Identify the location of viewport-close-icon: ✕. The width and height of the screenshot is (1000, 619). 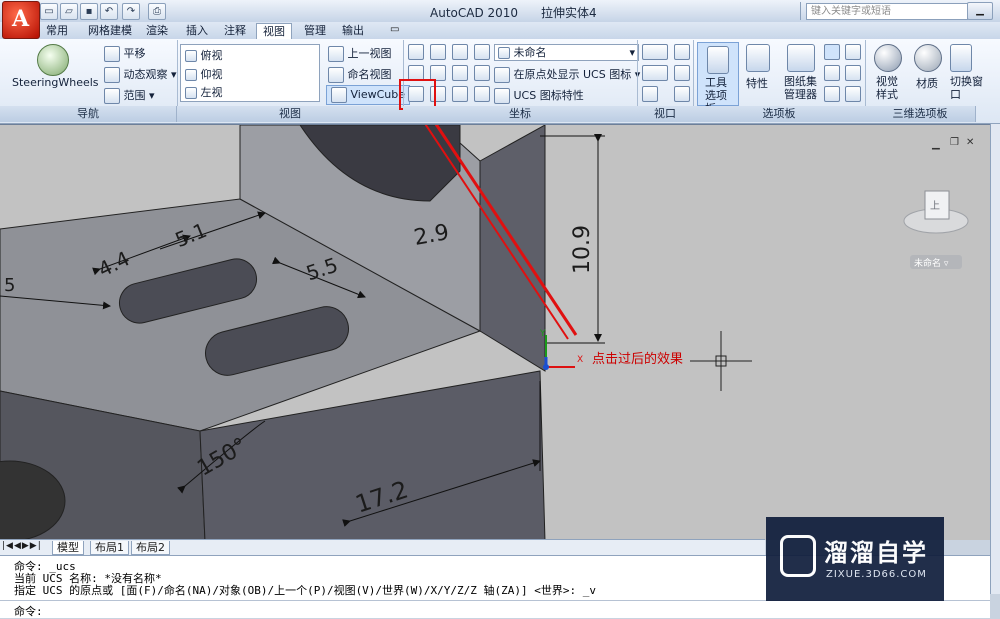
(970, 142).